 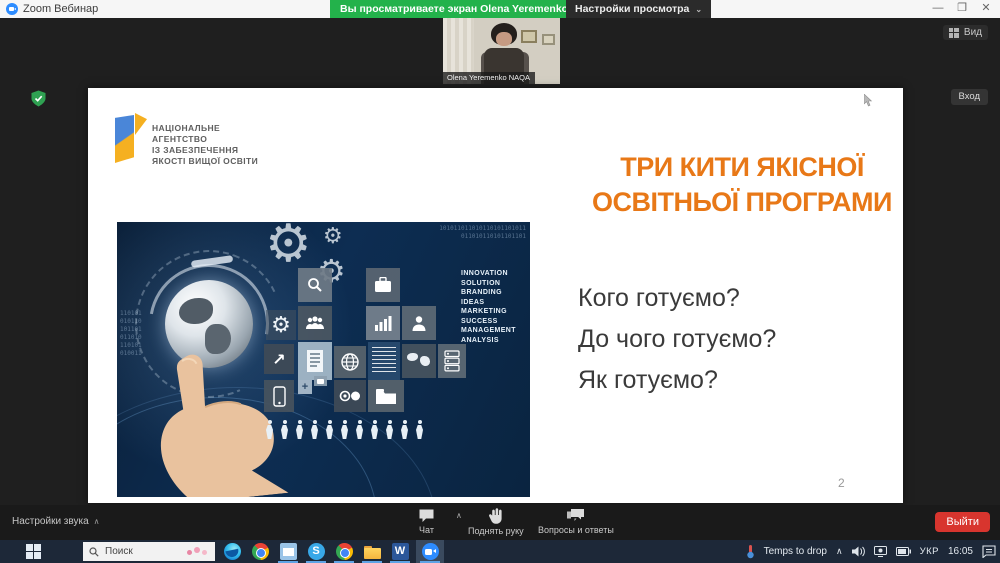 I want to click on question-line: Як готуємо?, so click(x=648, y=380).